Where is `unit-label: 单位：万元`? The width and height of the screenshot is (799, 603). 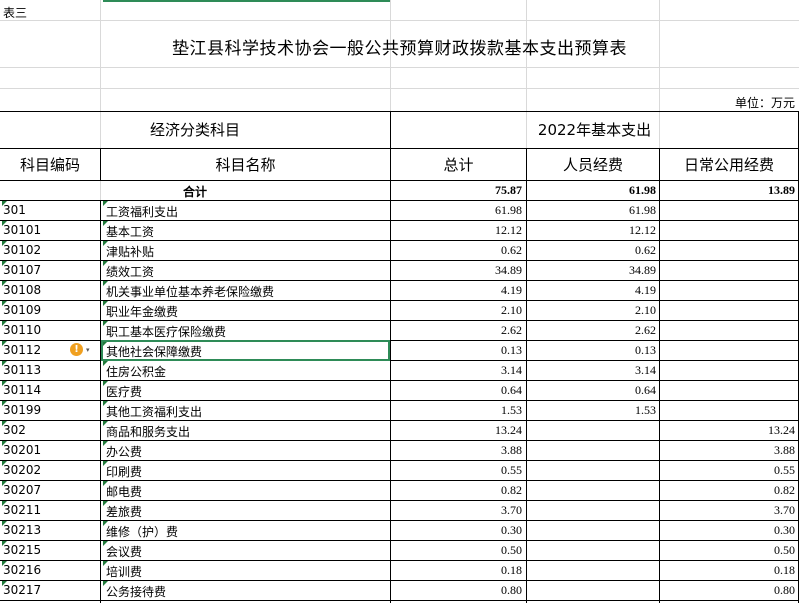
unit-label: 单位：万元 is located at coordinates (765, 102).